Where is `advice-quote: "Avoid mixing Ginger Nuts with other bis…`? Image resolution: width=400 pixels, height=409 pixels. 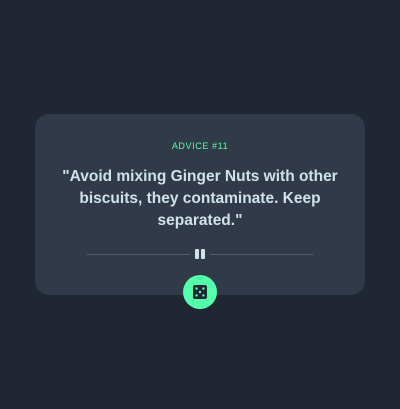
advice-quote: "Avoid mixing Ginger Nuts with other bis… is located at coordinates (200, 198).